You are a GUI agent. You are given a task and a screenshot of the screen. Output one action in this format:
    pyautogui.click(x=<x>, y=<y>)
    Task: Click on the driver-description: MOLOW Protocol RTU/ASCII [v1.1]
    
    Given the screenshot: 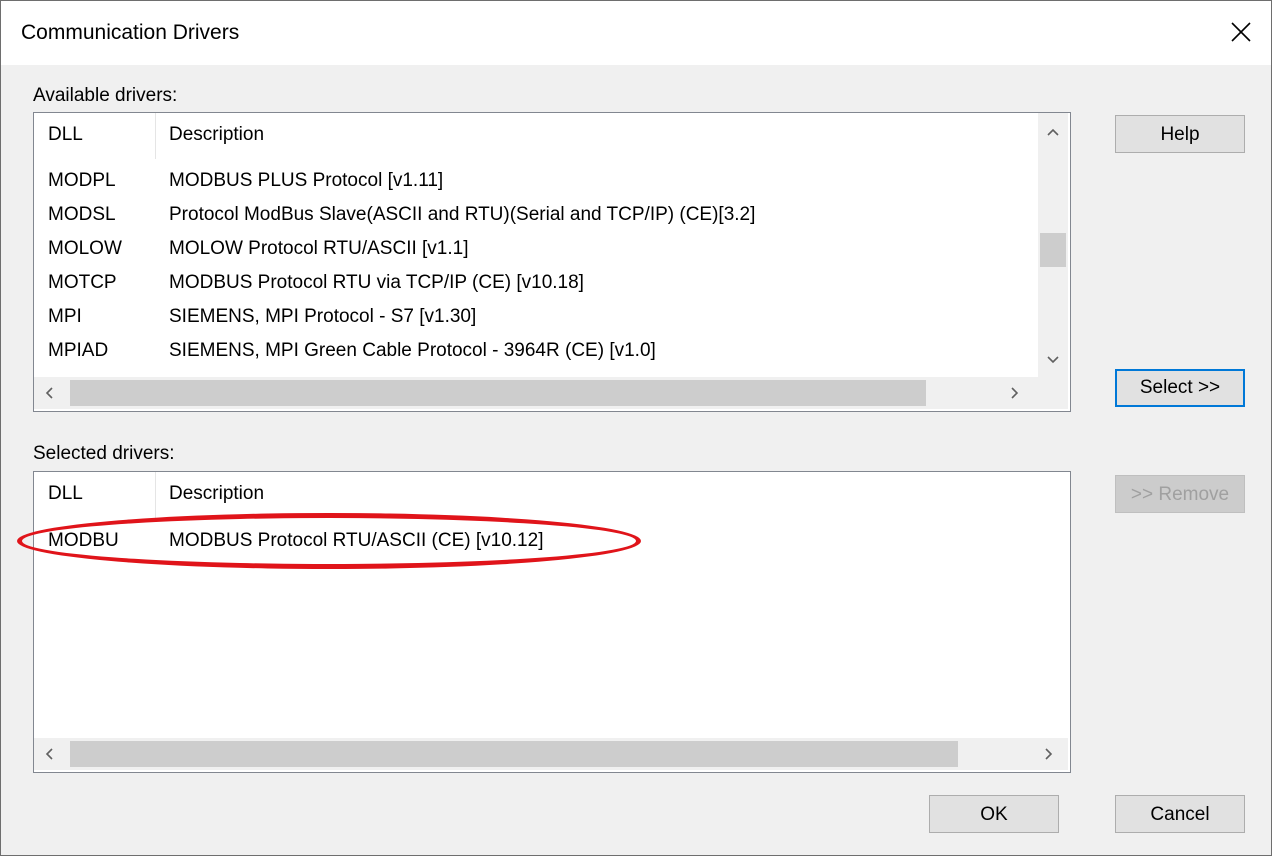 What is the action you would take?
    pyautogui.click(x=319, y=248)
    